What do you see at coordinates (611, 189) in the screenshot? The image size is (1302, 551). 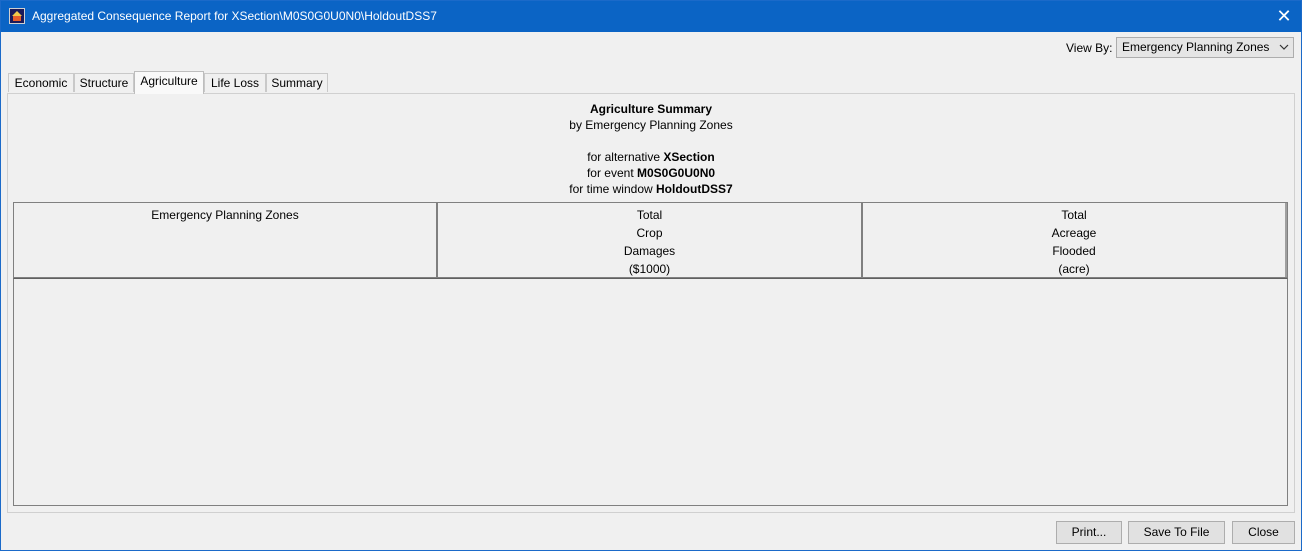 I see `time-window-prefix: for time window` at bounding box center [611, 189].